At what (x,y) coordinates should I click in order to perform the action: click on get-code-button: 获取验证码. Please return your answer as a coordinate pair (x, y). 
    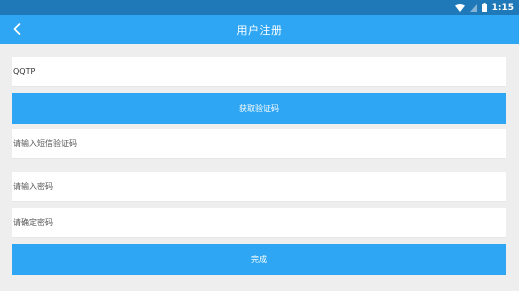
    Looking at the image, I should click on (259, 108).